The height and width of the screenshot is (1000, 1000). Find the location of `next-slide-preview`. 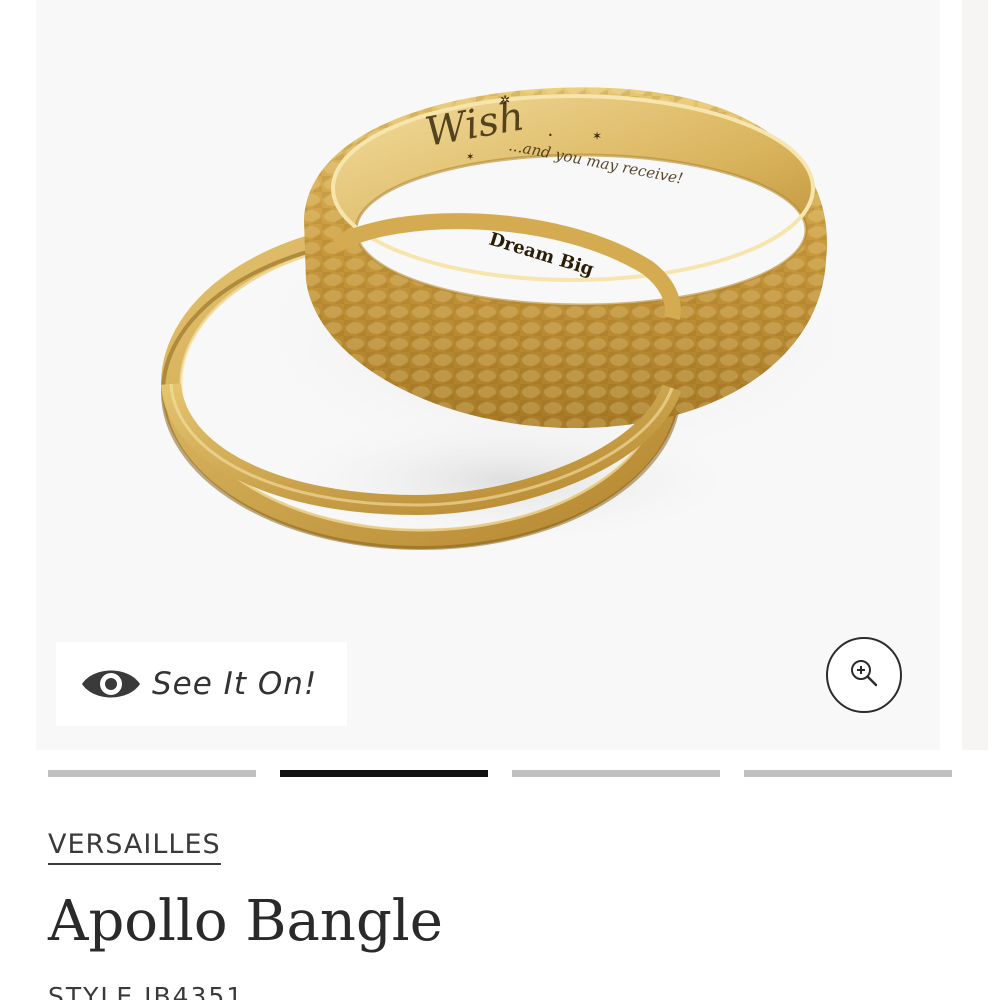

next-slide-preview is located at coordinates (975, 375).